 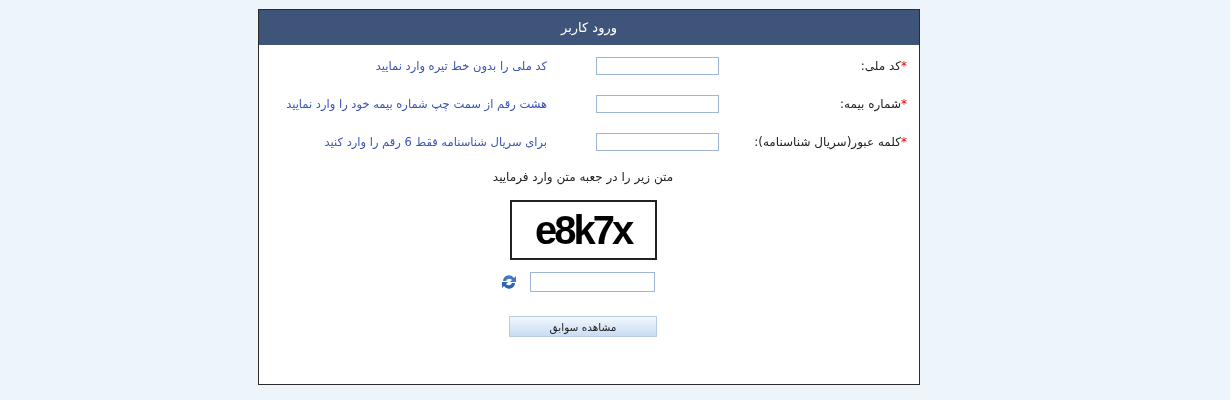 What do you see at coordinates (583, 177) in the screenshot?
I see `captcha-instruction: متن زیر را در جعبه متن وارد فرمایید` at bounding box center [583, 177].